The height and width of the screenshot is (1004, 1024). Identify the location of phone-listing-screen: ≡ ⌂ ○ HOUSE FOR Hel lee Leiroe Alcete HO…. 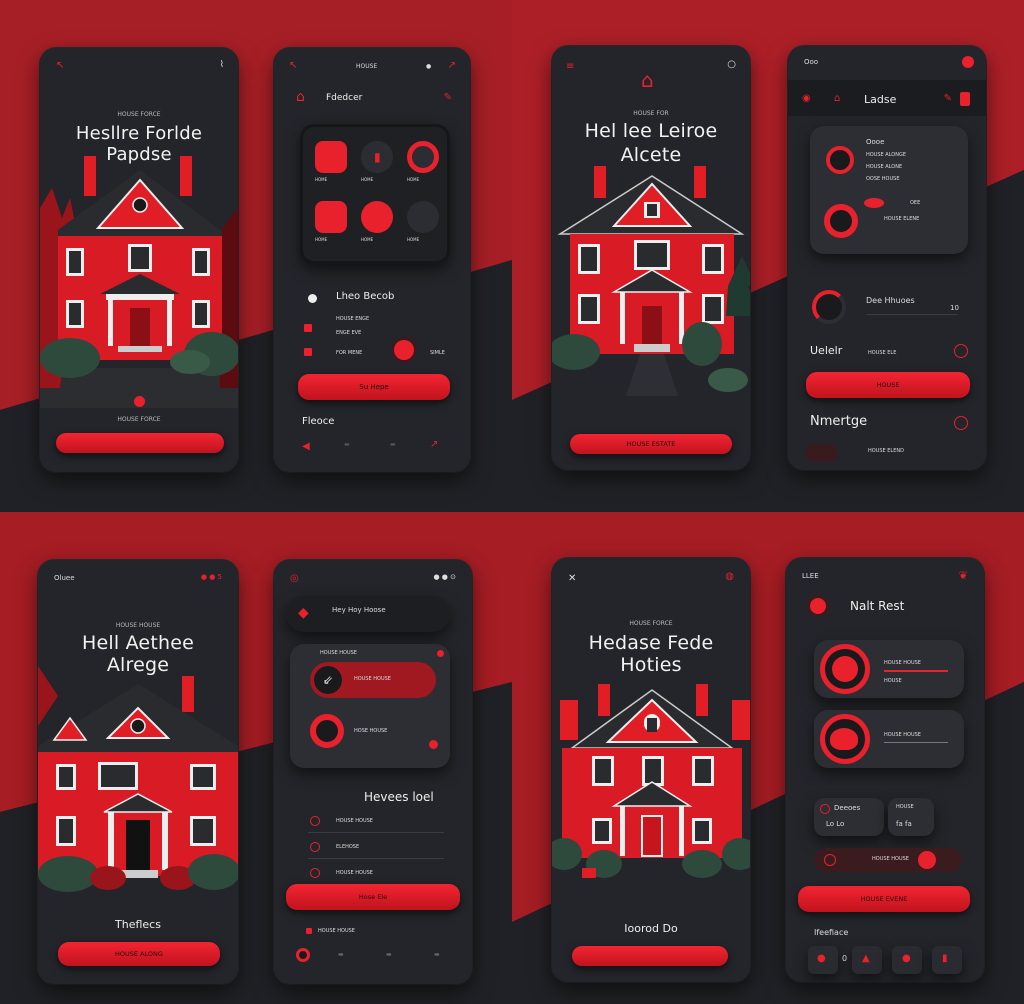
(651, 258).